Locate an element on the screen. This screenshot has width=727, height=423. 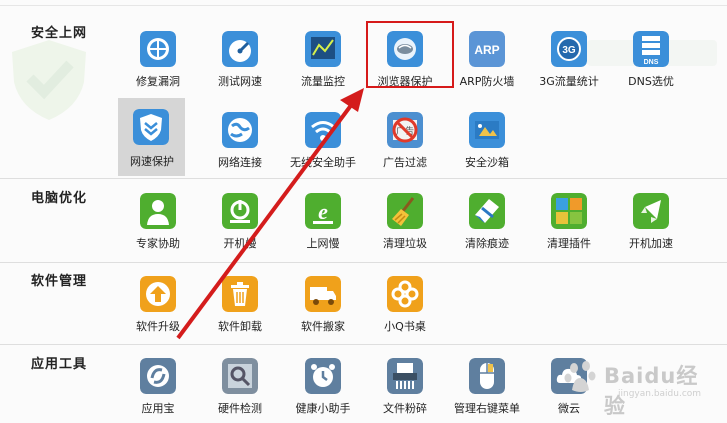
ie-browser-icon: e is located at coordinates (323, 211).